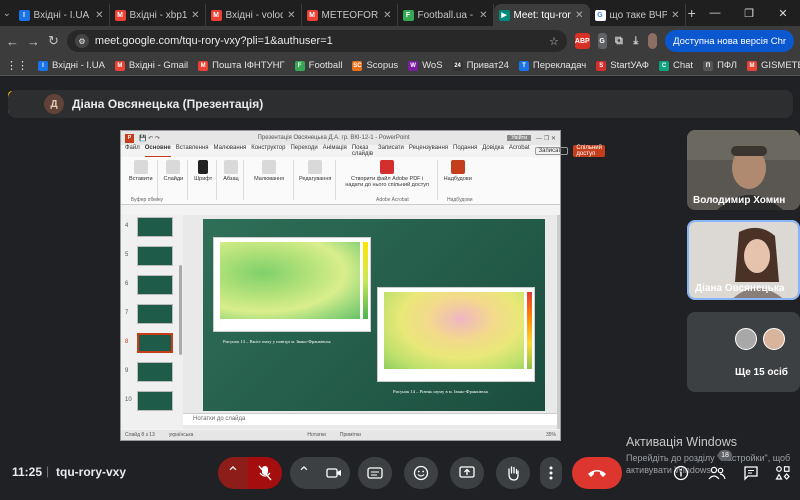 This screenshot has width=800, height=500. Describe the element at coordinates (589, 151) in the screenshot. I see `ppt-share-button: Спільний доступ` at that location.